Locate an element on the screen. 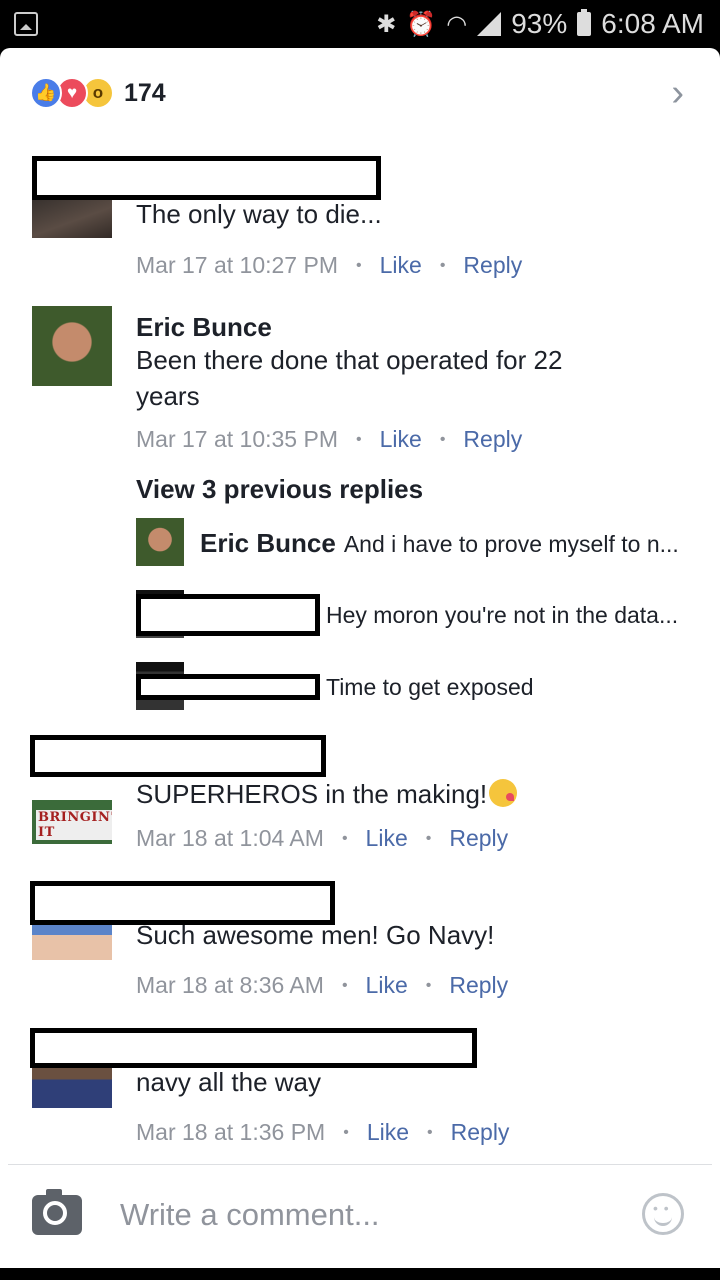  comment-meta: Mar 17 at 10:35 PM • Like • Reply is located at coordinates (329, 439).